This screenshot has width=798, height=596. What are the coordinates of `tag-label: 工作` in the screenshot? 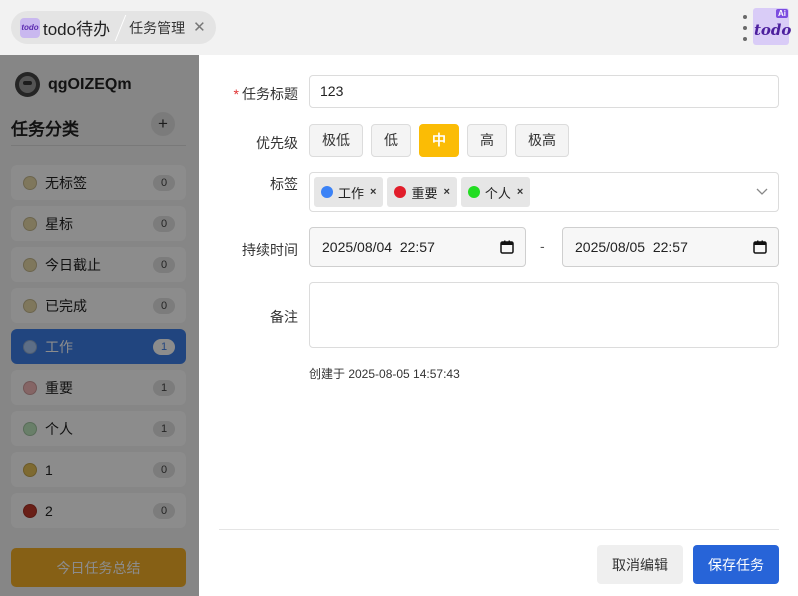 It's located at (351, 193).